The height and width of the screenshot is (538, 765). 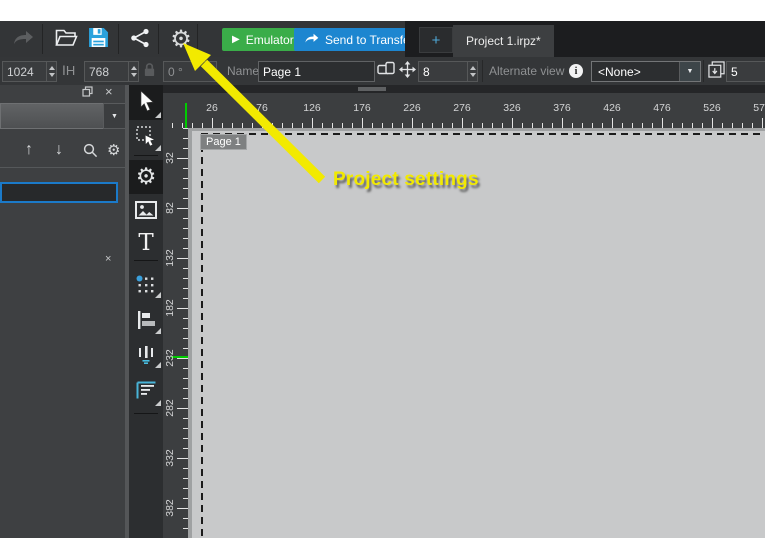 I want to click on h-ruler-label: 76, so click(x=262, y=108).